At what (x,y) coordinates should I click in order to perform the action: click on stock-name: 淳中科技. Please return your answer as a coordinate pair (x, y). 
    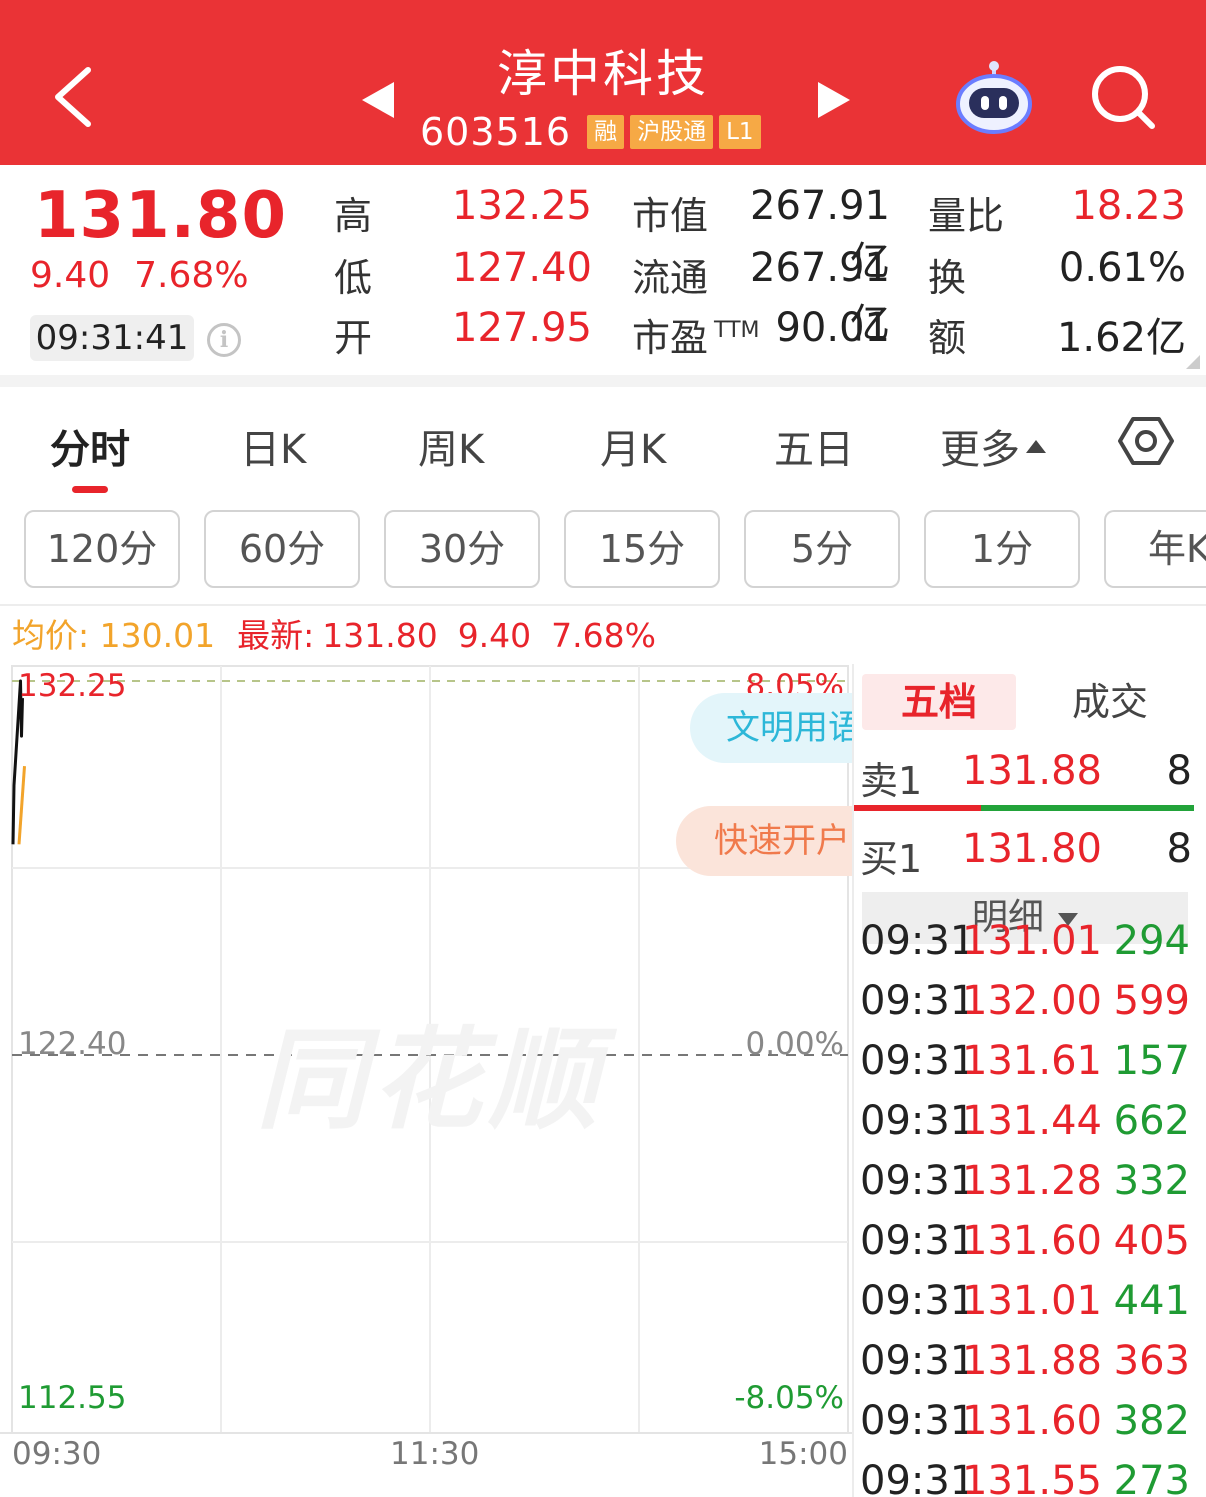
    Looking at the image, I should click on (603, 74).